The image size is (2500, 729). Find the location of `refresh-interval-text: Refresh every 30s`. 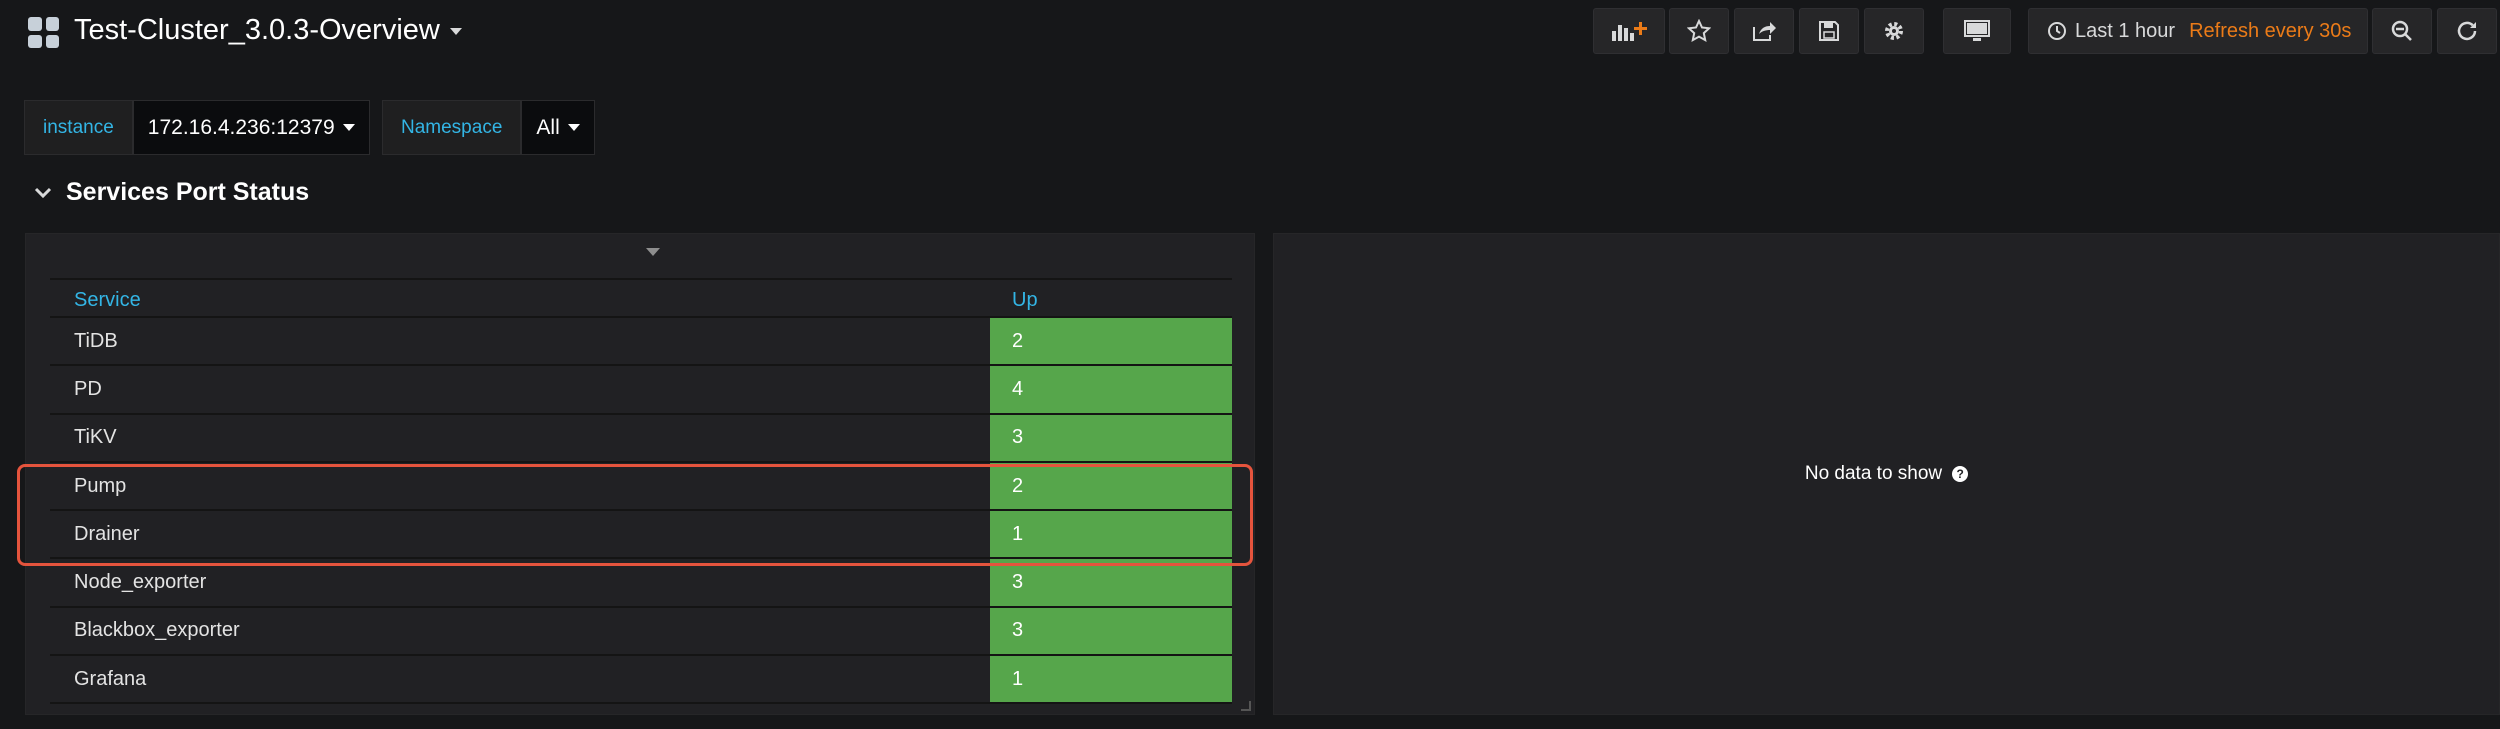

refresh-interval-text: Refresh every 30s is located at coordinates (2270, 30).